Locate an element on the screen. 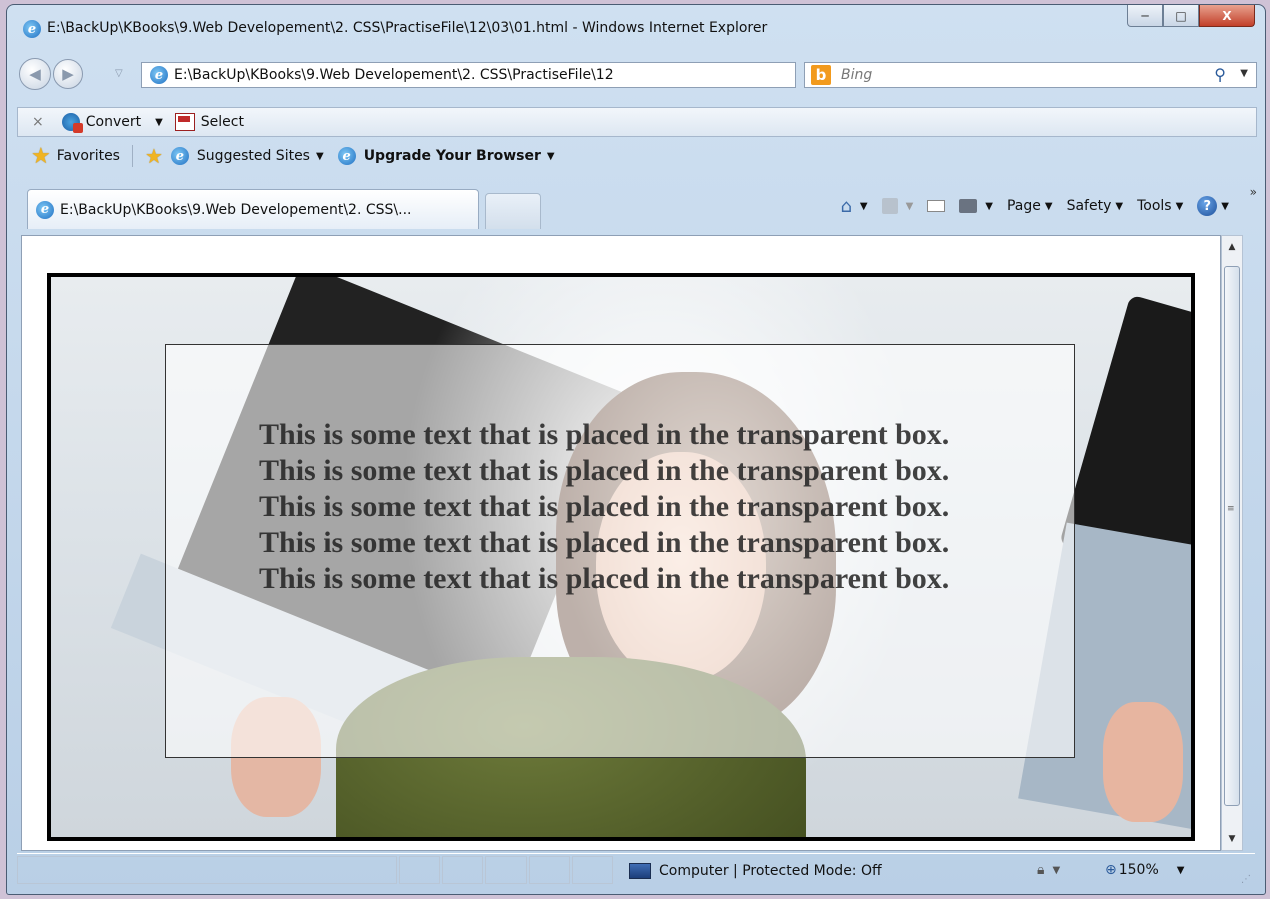  print-icon is located at coordinates (968, 206).